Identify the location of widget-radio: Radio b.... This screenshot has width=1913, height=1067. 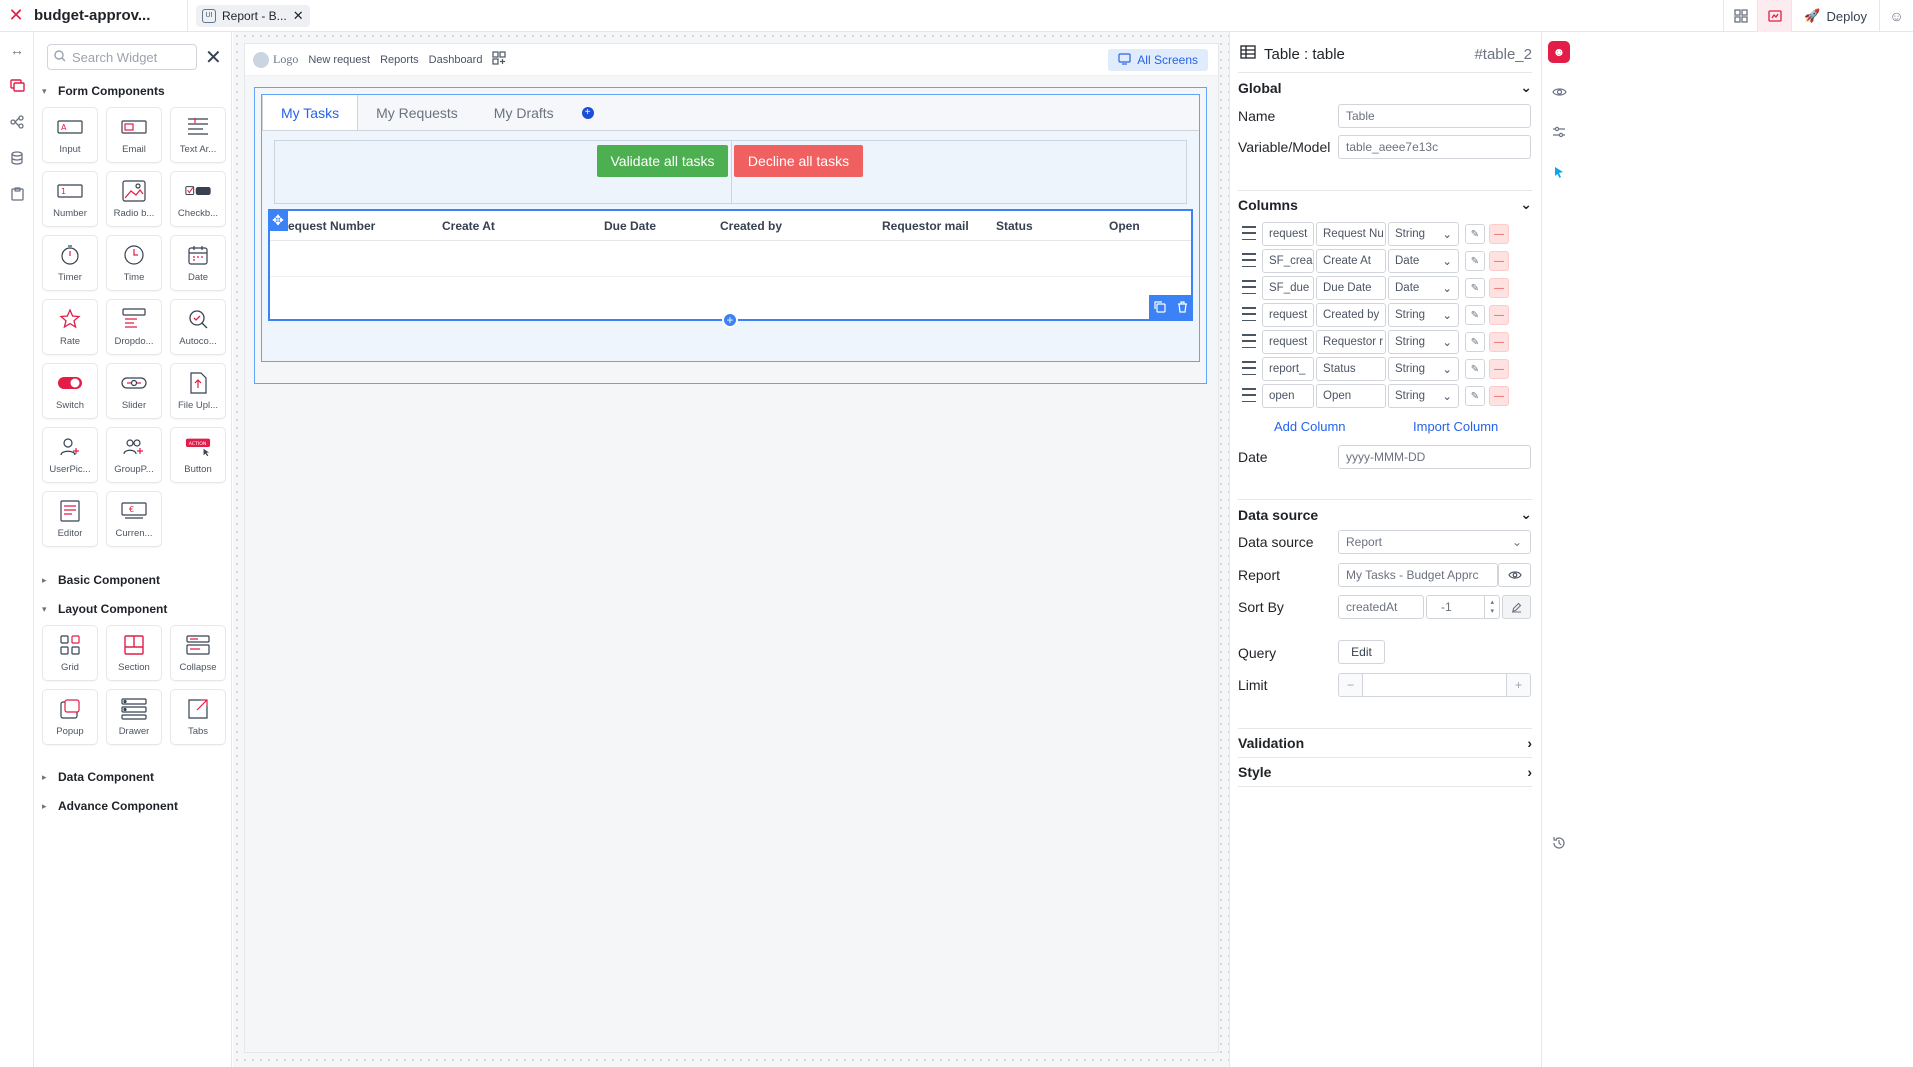
(134, 199).